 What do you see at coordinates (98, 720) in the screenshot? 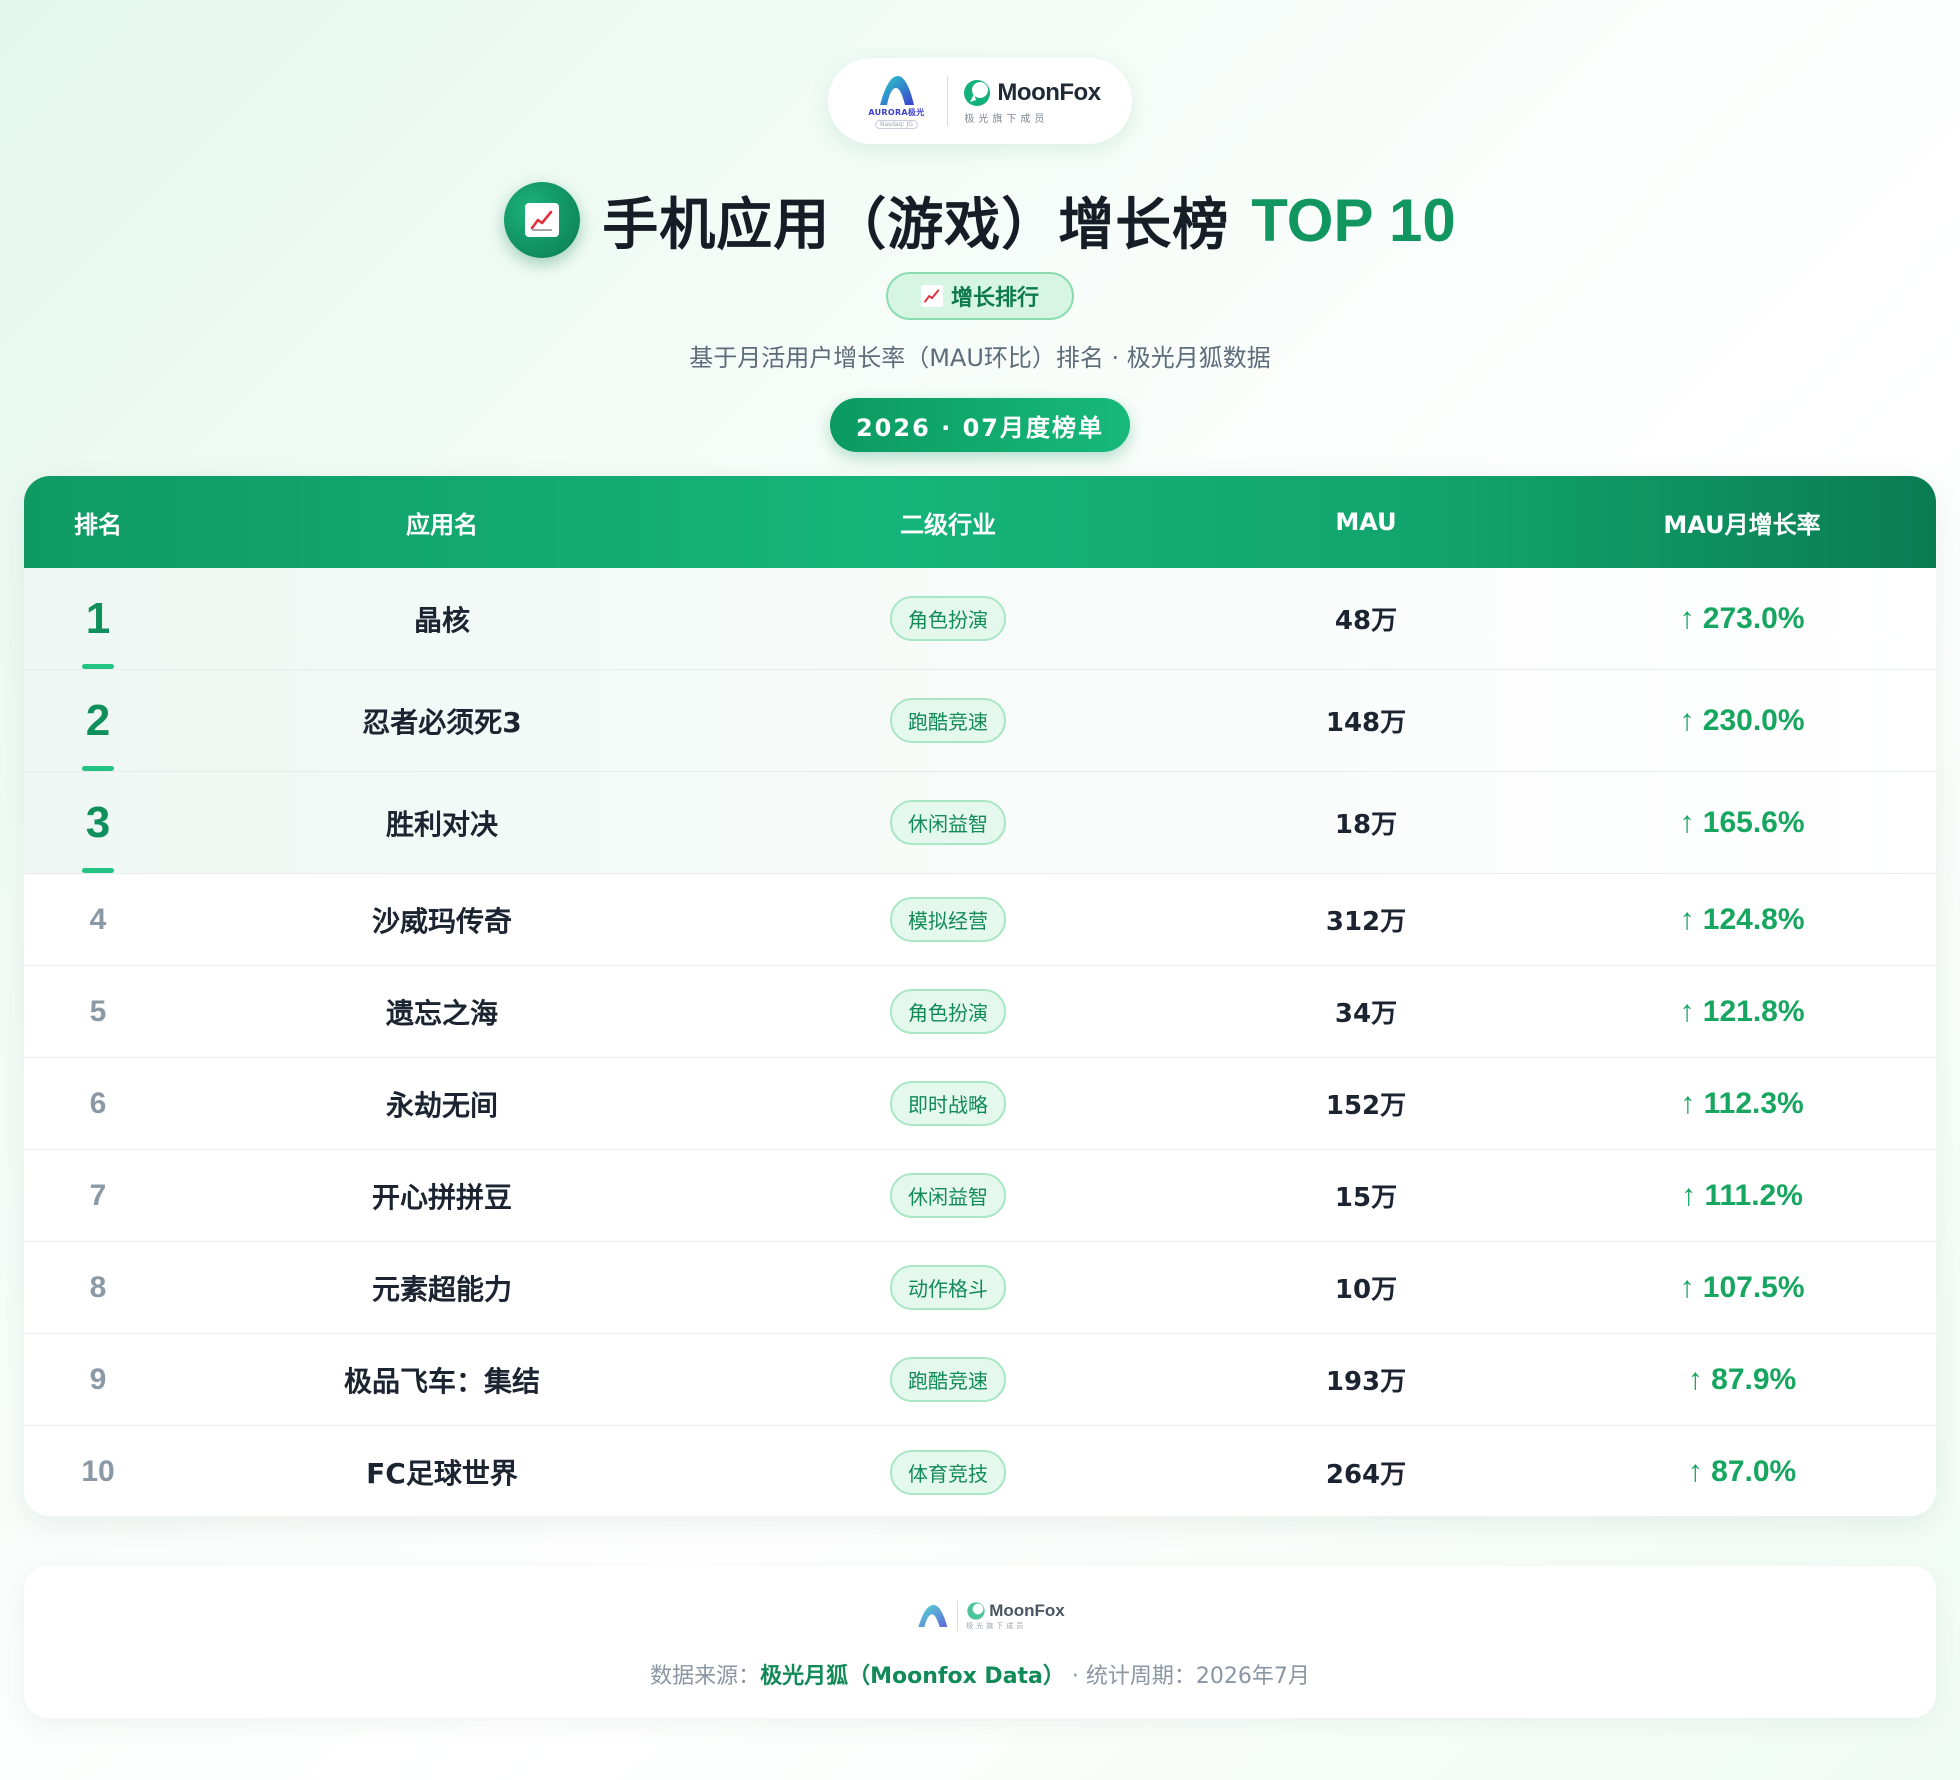
I see `rank-number: 2` at bounding box center [98, 720].